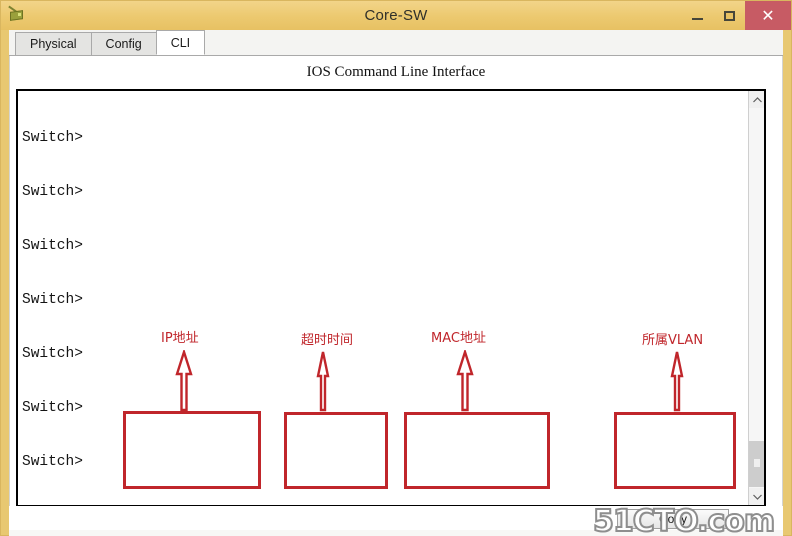  I want to click on scrollbar-grip, so click(757, 463).